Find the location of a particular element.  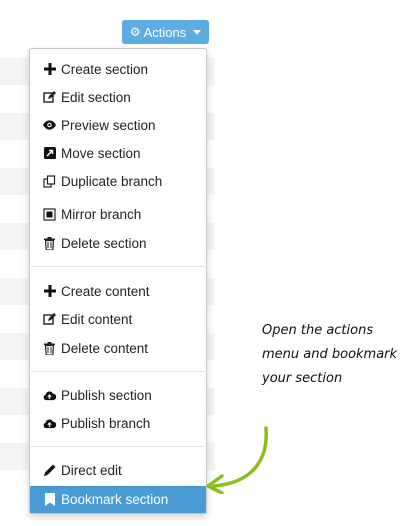

menu-item-label: Publish branch is located at coordinates (106, 423).